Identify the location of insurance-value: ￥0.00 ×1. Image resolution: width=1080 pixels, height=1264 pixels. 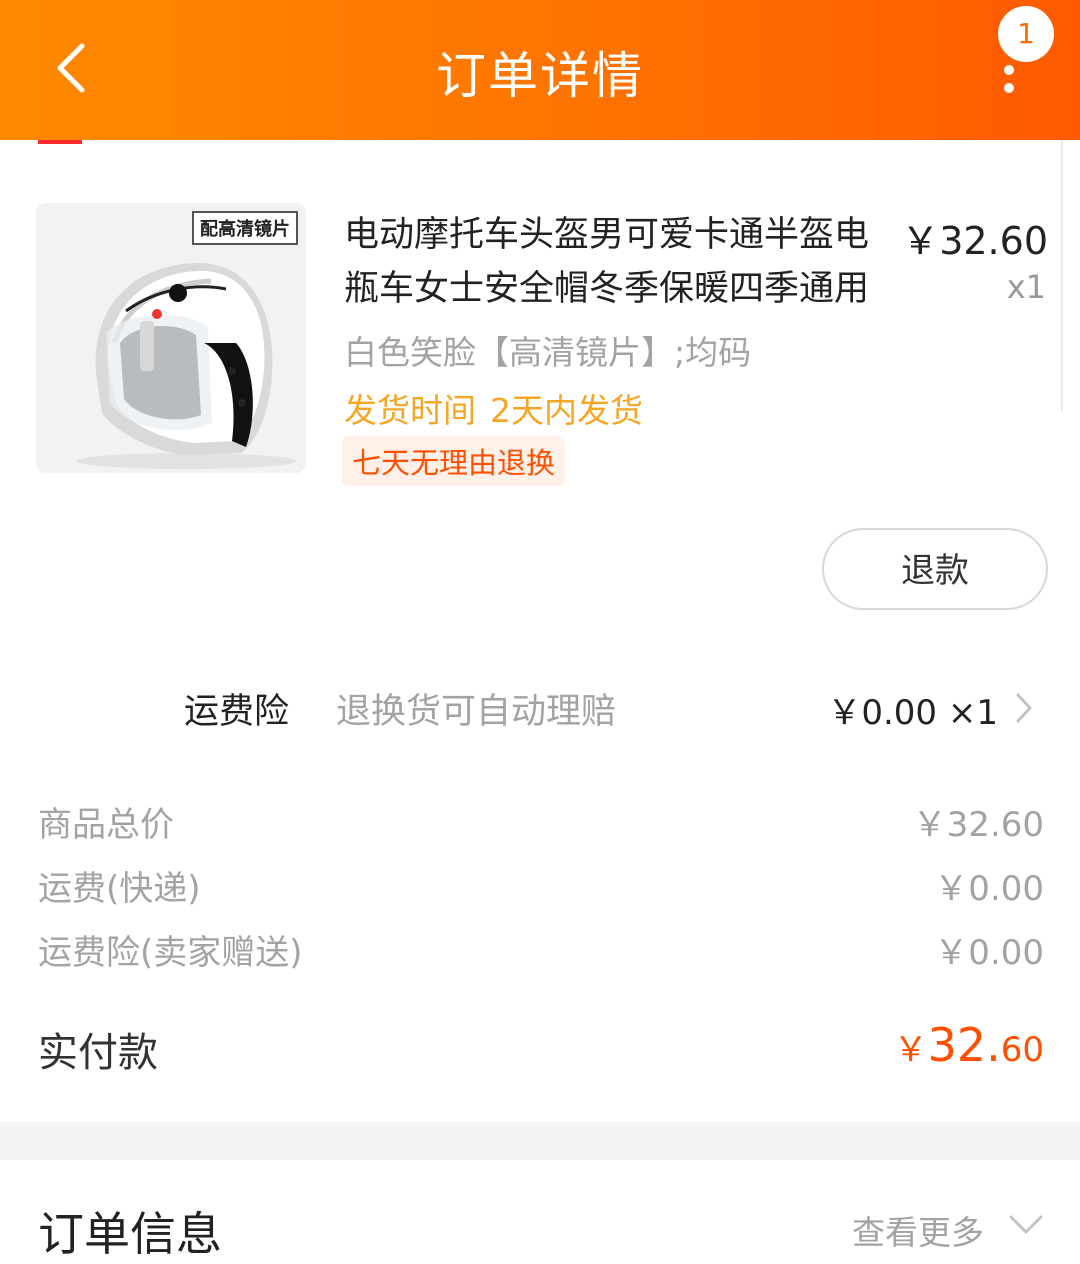
(912, 713).